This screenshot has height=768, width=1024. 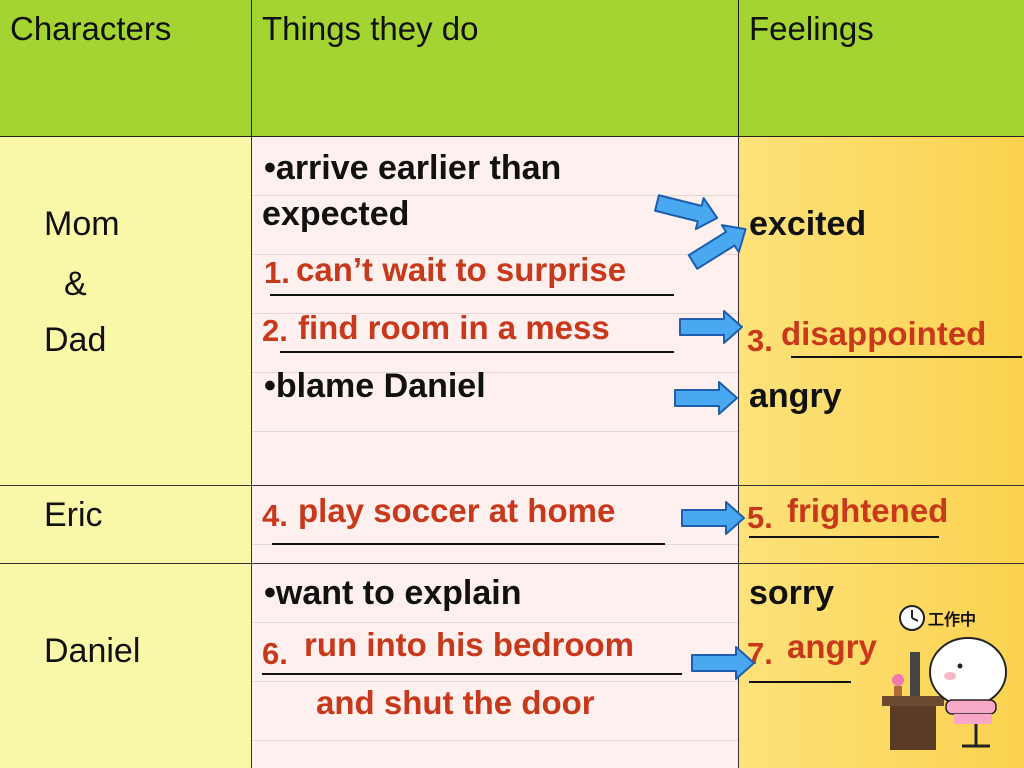 What do you see at coordinates (275, 330) in the screenshot?
I see `answer-number-2: 2.` at bounding box center [275, 330].